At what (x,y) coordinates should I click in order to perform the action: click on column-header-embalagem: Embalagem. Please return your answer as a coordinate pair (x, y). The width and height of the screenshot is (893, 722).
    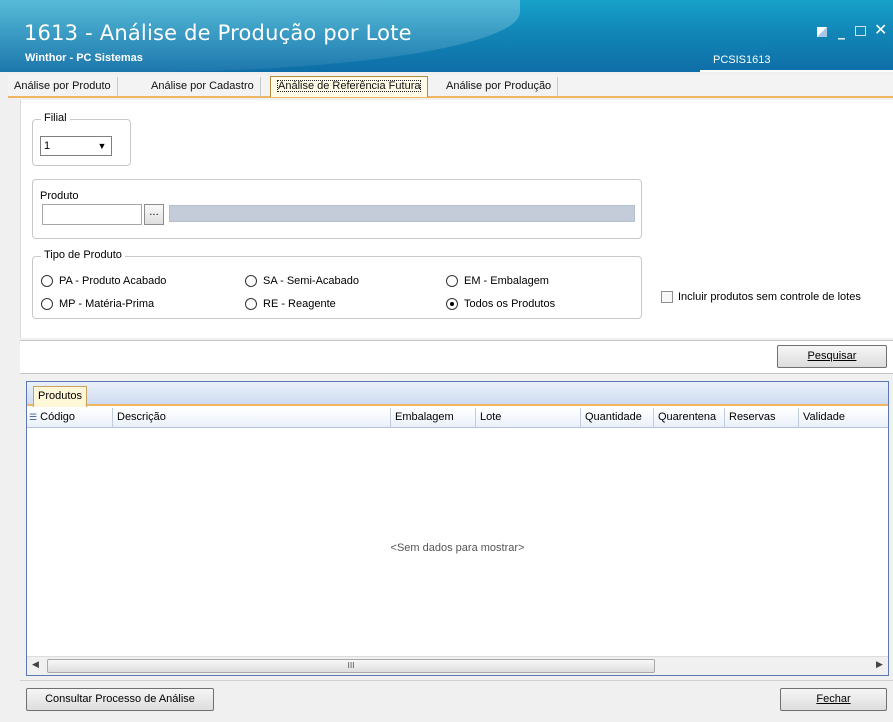
    Looking at the image, I should click on (433, 418).